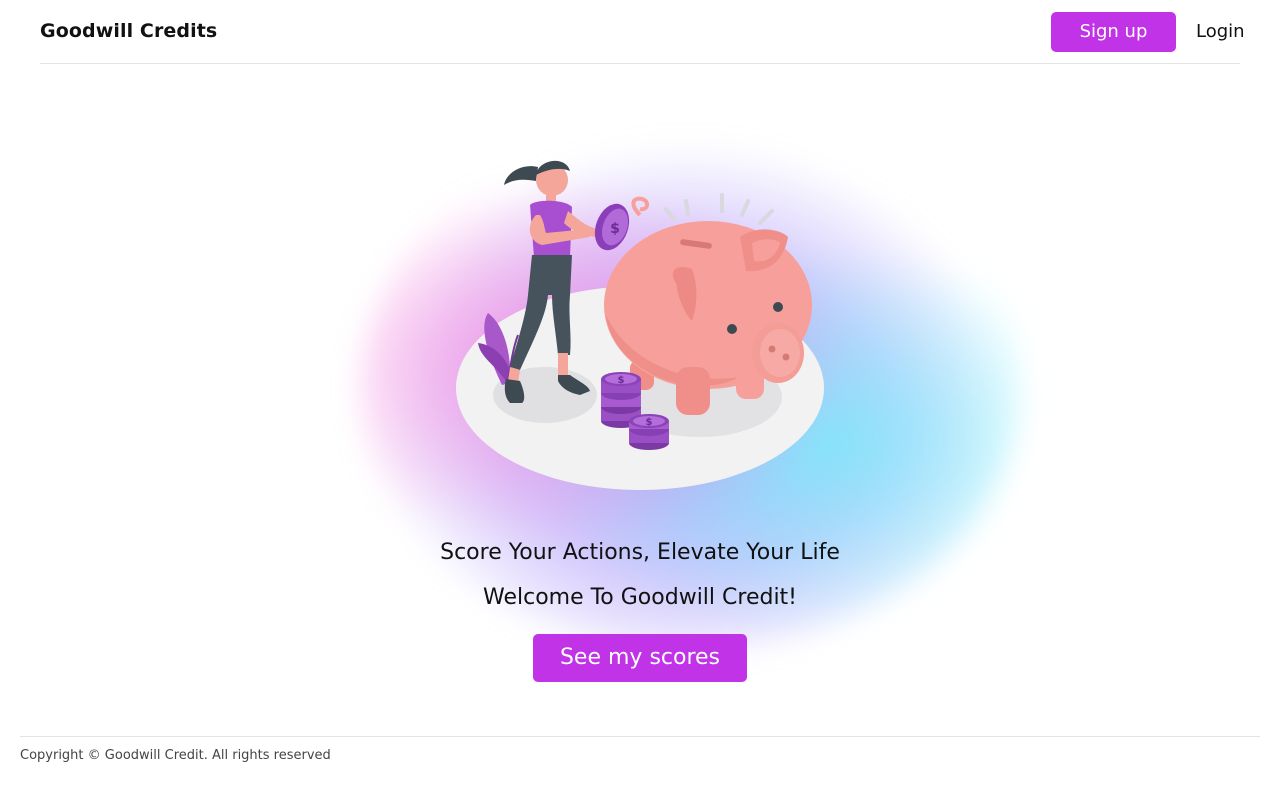  What do you see at coordinates (639, 597) in the screenshot?
I see `hero-welcome: Welcome To Goodwill Credit!` at bounding box center [639, 597].